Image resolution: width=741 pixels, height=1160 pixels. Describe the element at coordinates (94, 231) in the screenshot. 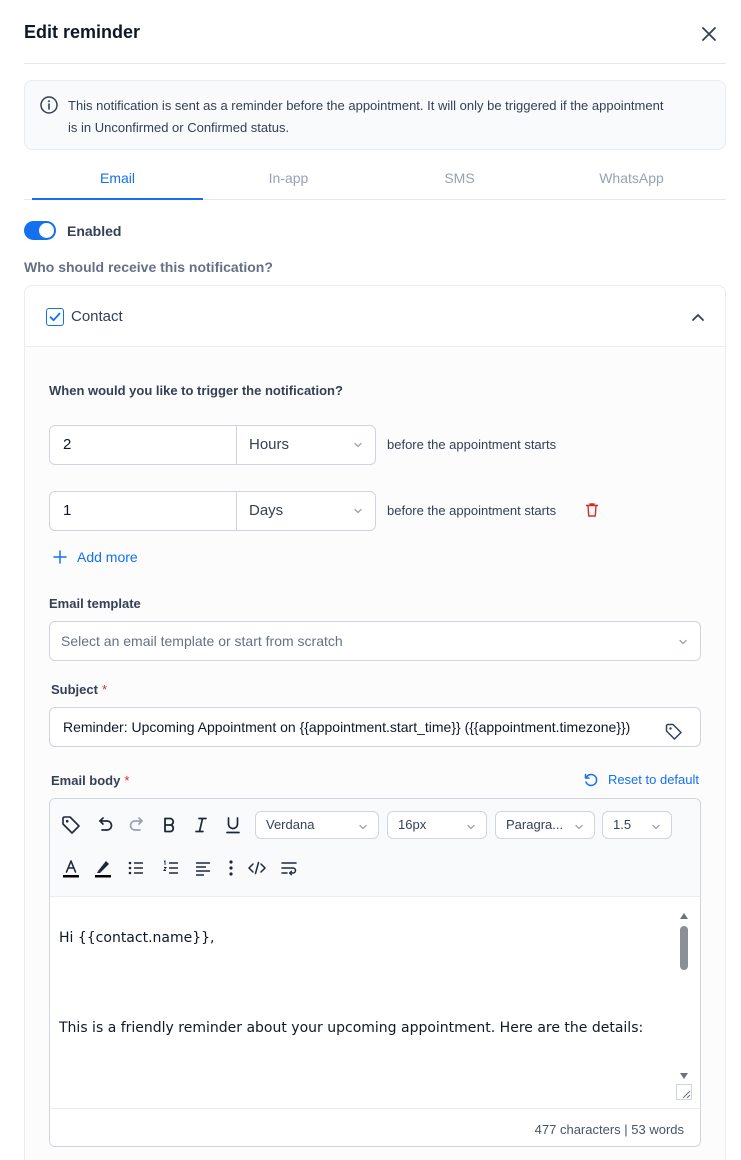

I see `enabled-label: Enabled` at that location.